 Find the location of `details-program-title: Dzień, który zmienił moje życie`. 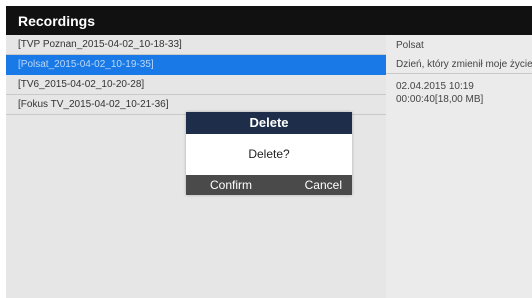

details-program-title: Dzień, który zmienił moje życie is located at coordinates (464, 64).